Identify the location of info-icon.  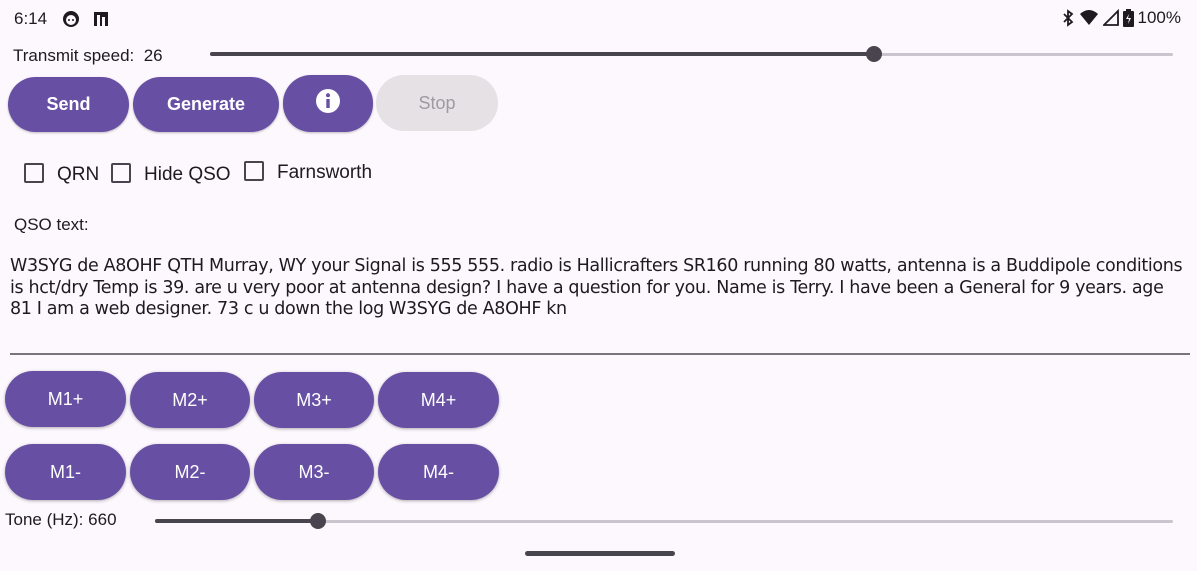
(328, 103).